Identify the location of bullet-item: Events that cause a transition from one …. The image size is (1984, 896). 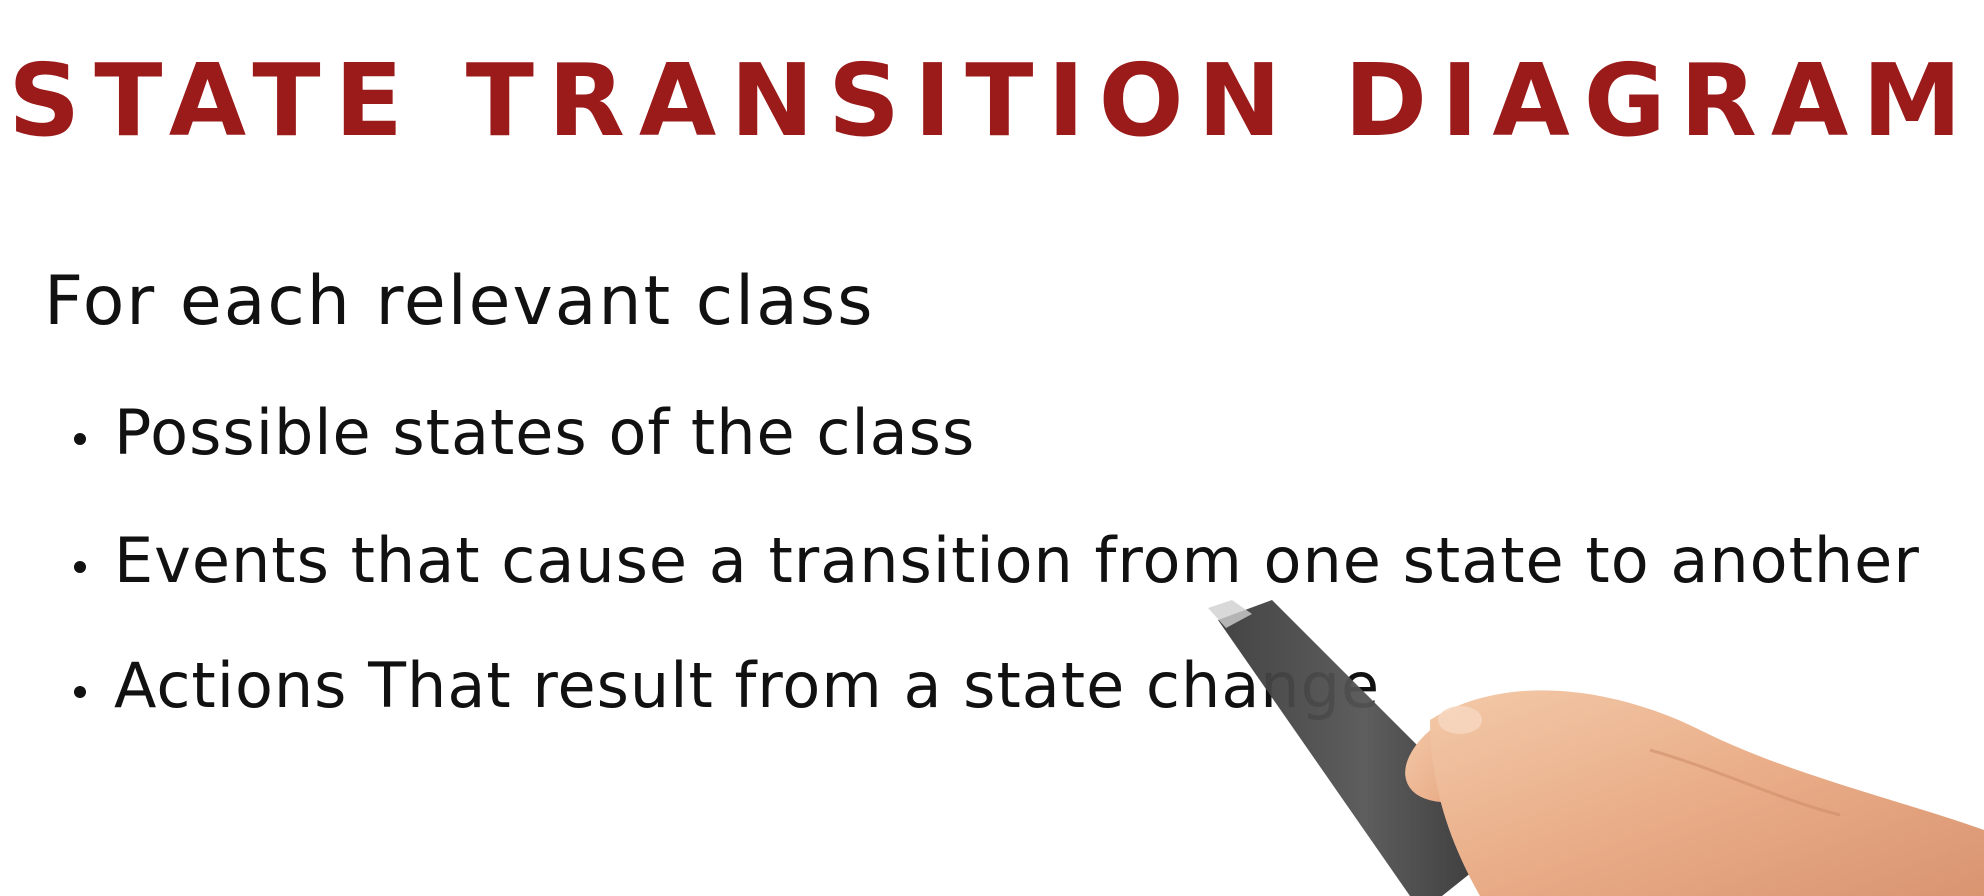
(997, 560).